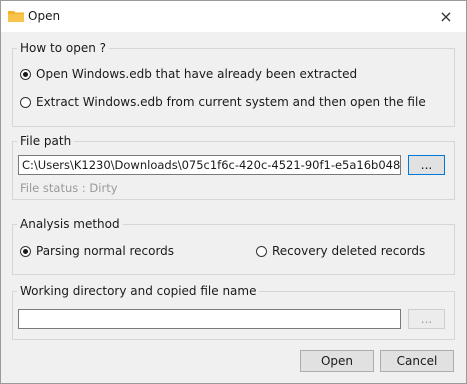 This screenshot has height=384, width=467. I want to click on working-directory-legend: Working directory and copied file name, so click(138, 291).